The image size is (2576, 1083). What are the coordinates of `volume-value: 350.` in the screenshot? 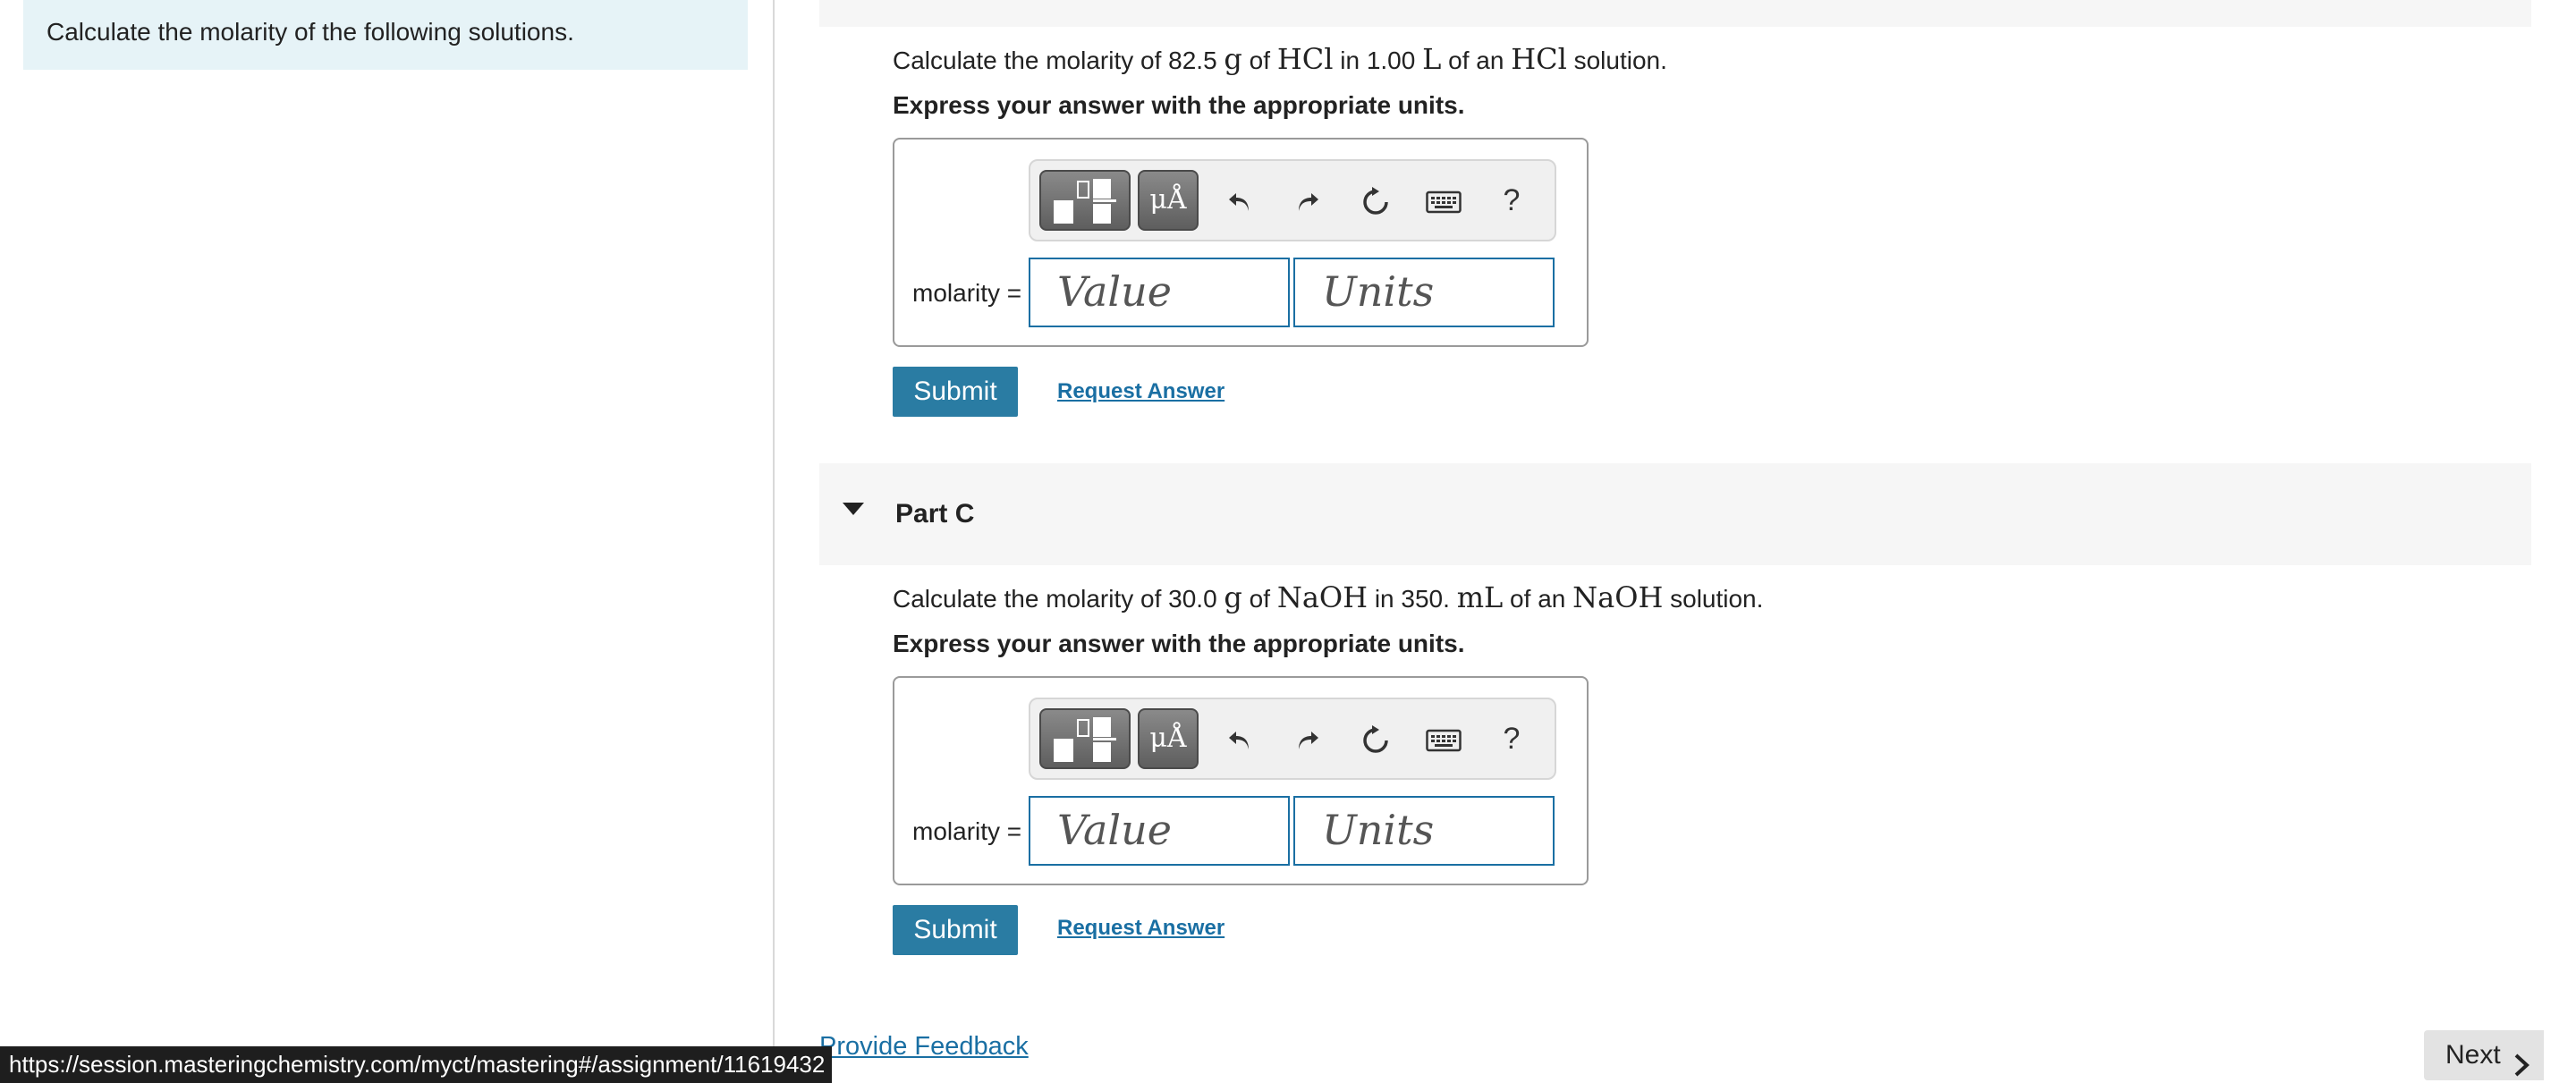 It's located at (1425, 599).